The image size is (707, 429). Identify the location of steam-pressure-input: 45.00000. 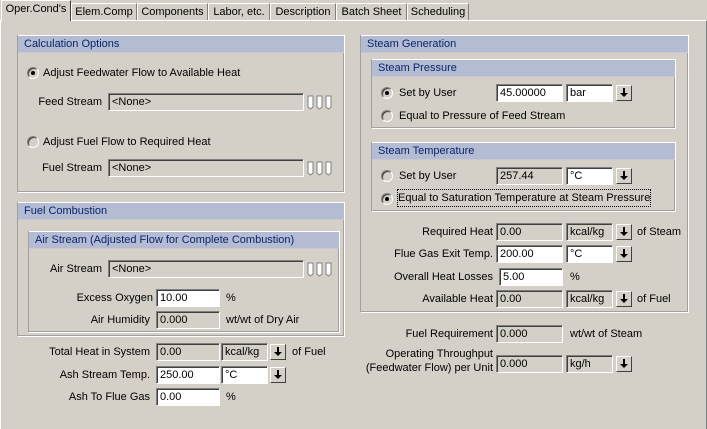
(529, 93).